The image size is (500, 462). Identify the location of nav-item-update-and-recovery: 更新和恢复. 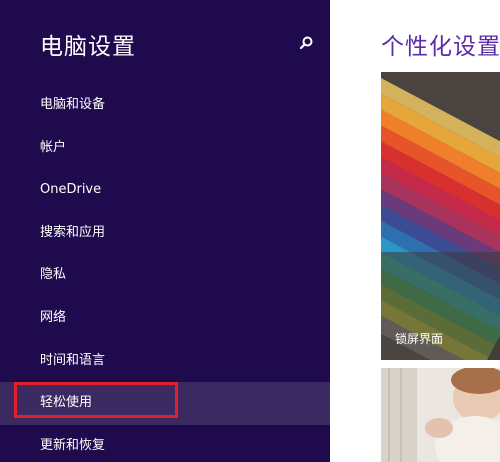
(165, 443).